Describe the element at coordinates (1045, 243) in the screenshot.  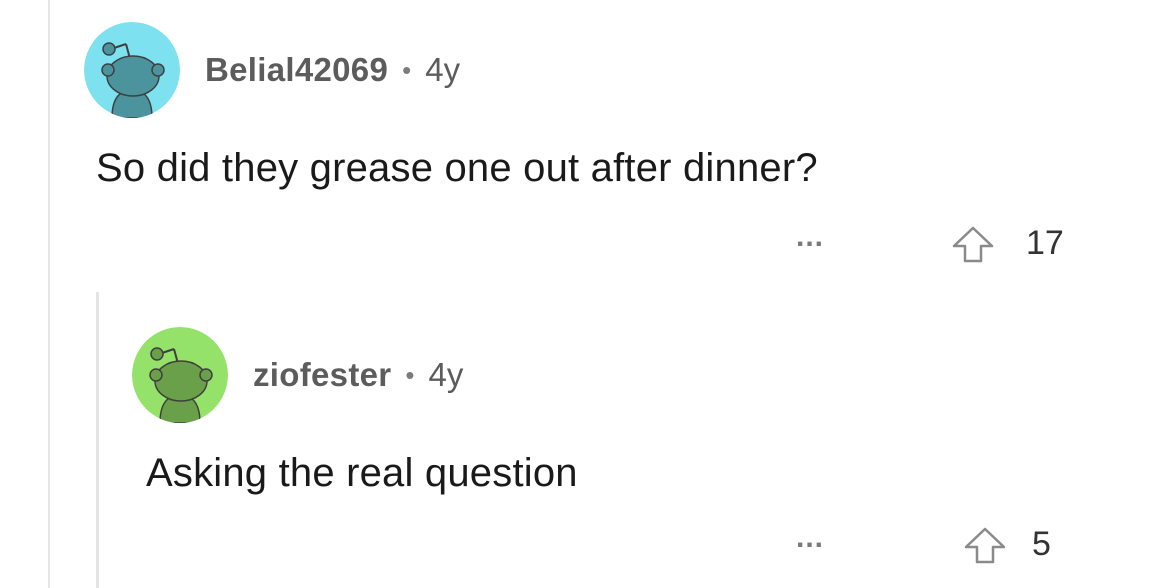
I see `vote-count: 17` at that location.